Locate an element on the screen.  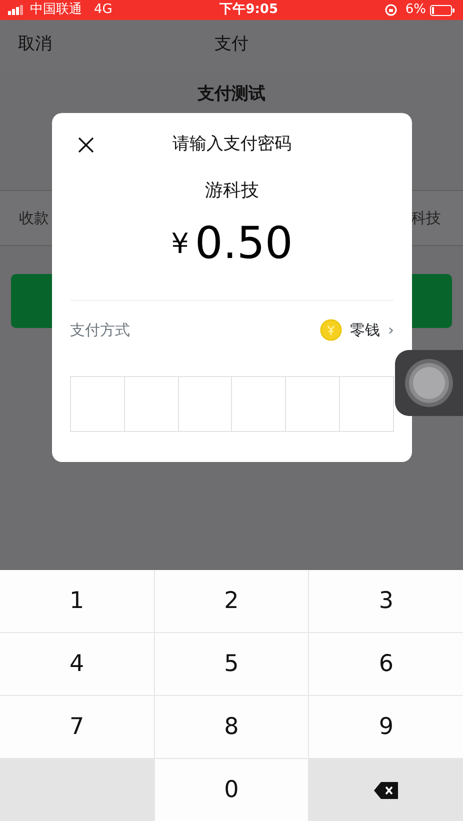
keypad-key: 2 is located at coordinates (231, 601).